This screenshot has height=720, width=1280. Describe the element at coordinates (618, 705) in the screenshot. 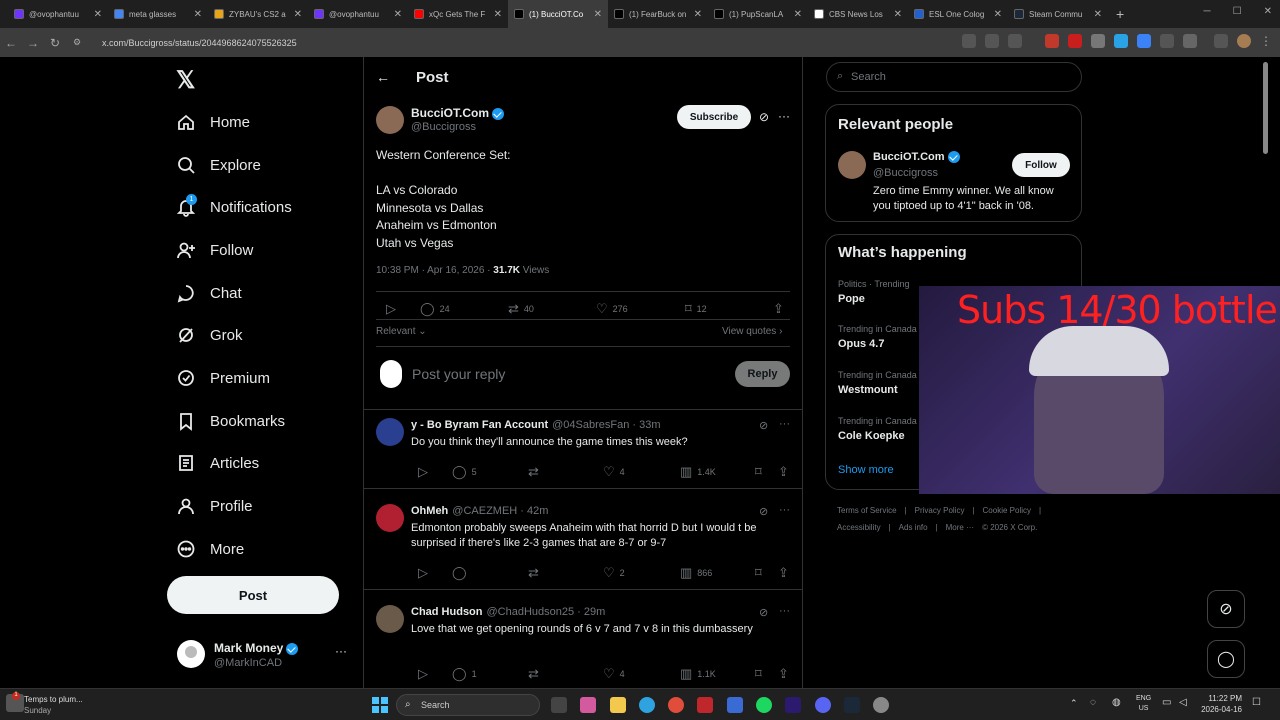

I see `file-explorer-icon` at that location.